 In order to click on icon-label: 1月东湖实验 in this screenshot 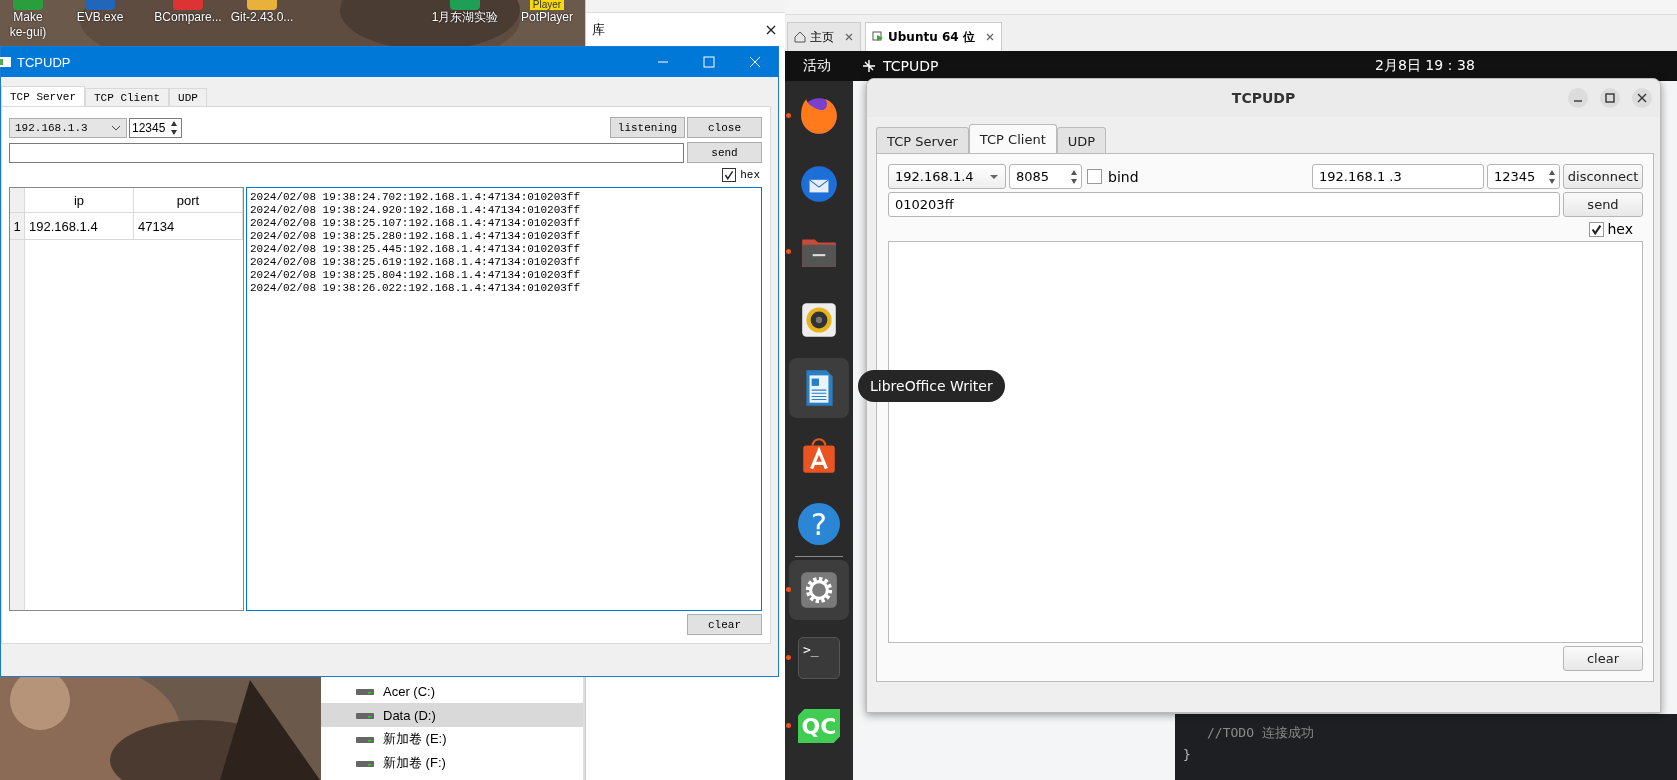, I will do `click(465, 17)`.